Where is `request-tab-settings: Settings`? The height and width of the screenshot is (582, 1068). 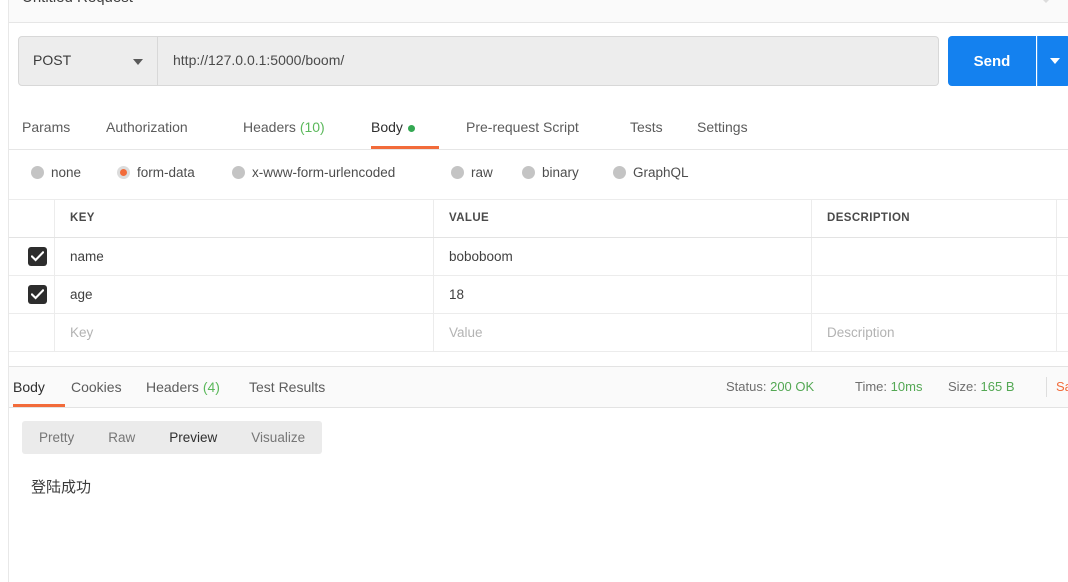 request-tab-settings: Settings is located at coordinates (722, 127).